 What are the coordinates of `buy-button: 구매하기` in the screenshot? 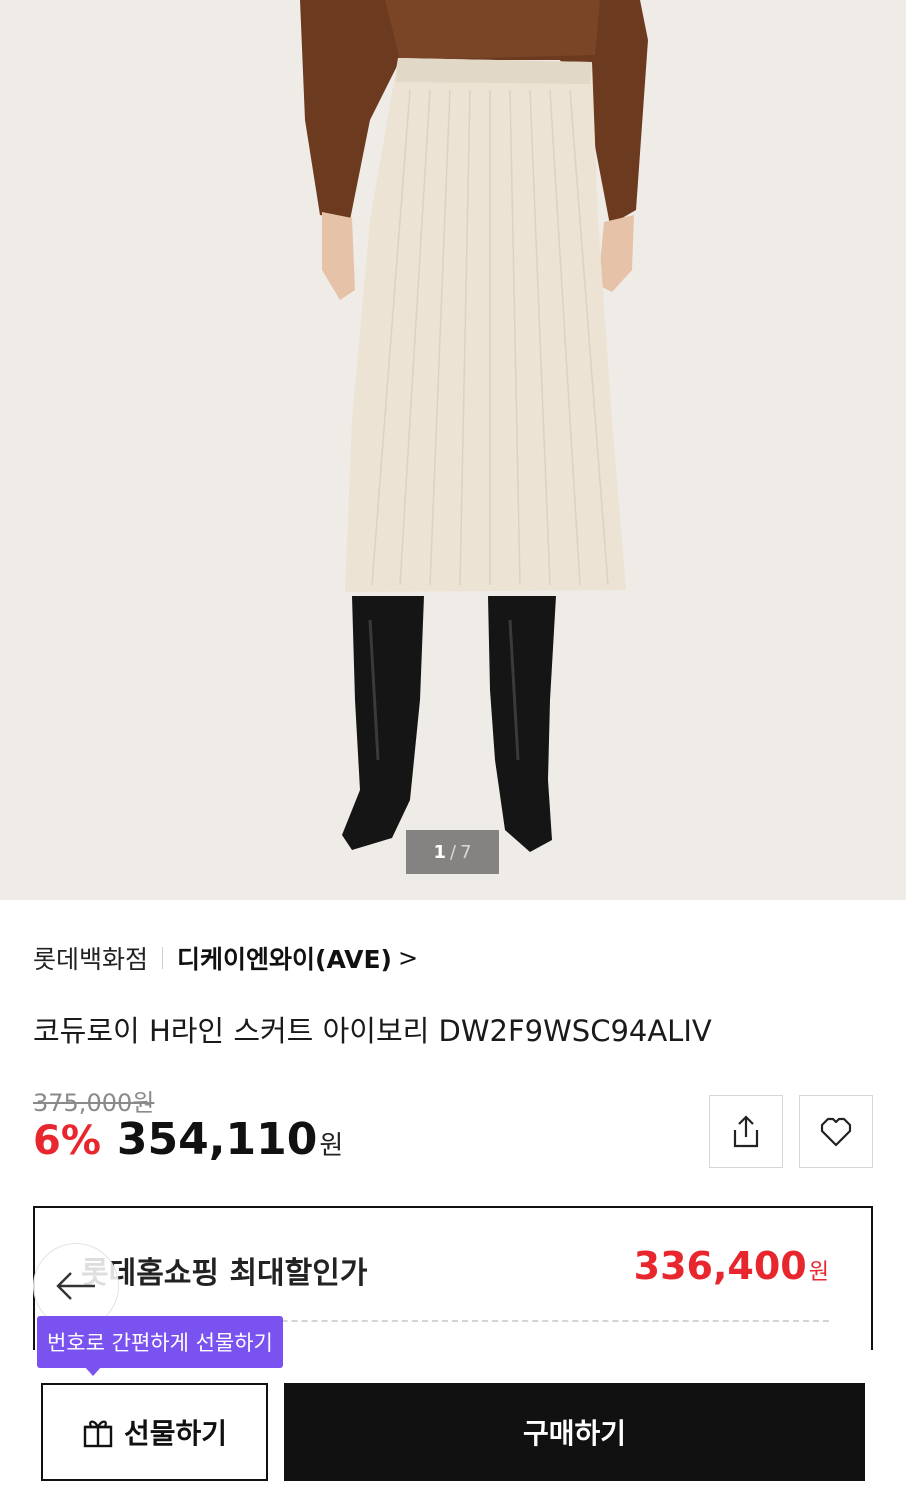 It's located at (574, 1432).